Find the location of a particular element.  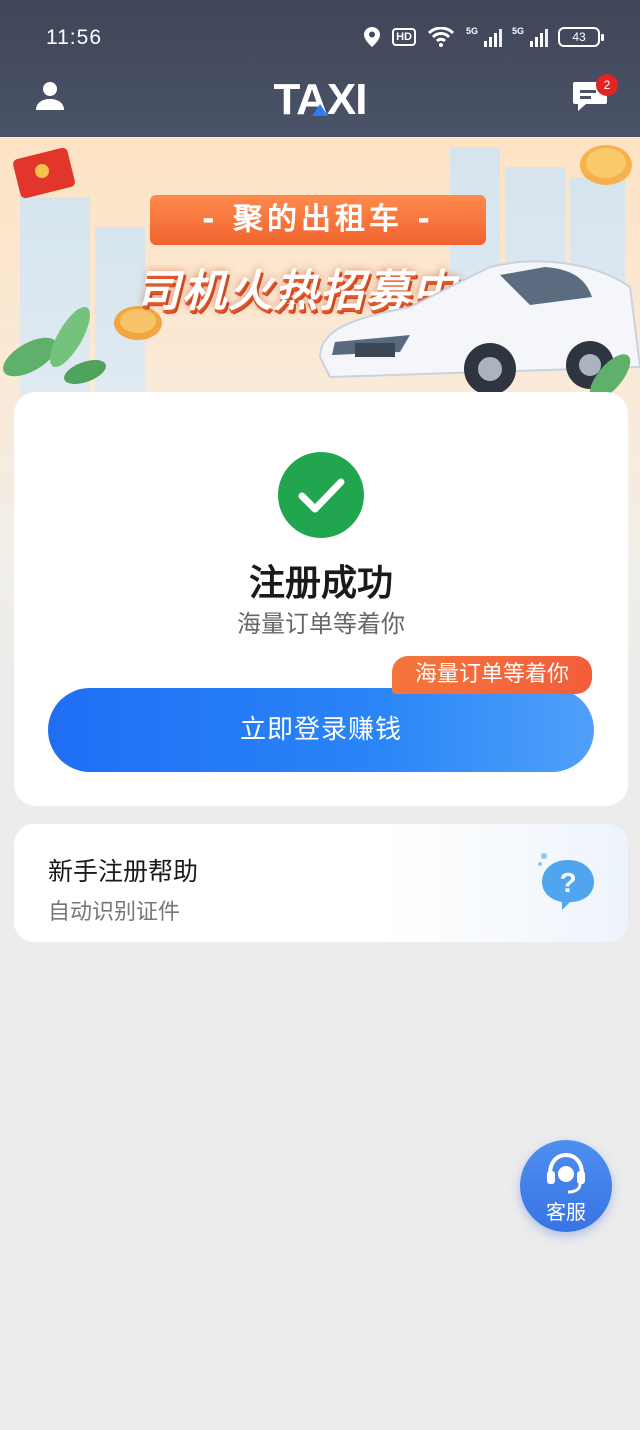

success-title: 注册成功 is located at coordinates (320, 583).